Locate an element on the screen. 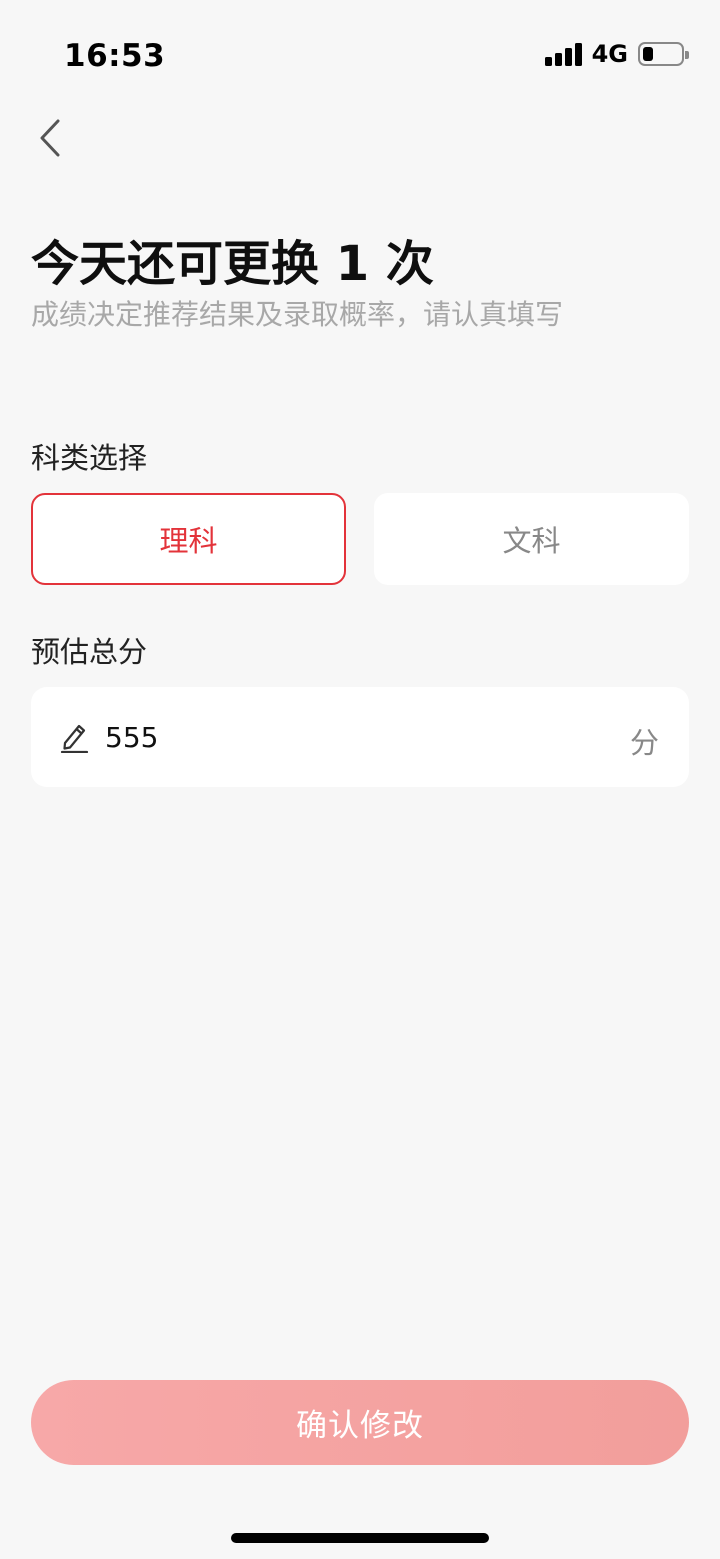 The height and width of the screenshot is (1559, 720). chevron-left-icon is located at coordinates (50, 138).